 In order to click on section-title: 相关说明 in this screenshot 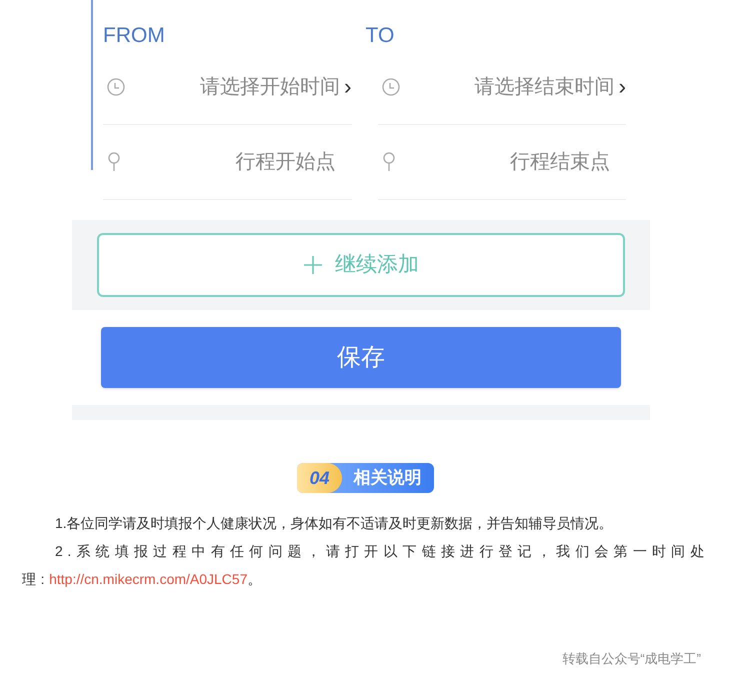, I will do `click(387, 478)`.